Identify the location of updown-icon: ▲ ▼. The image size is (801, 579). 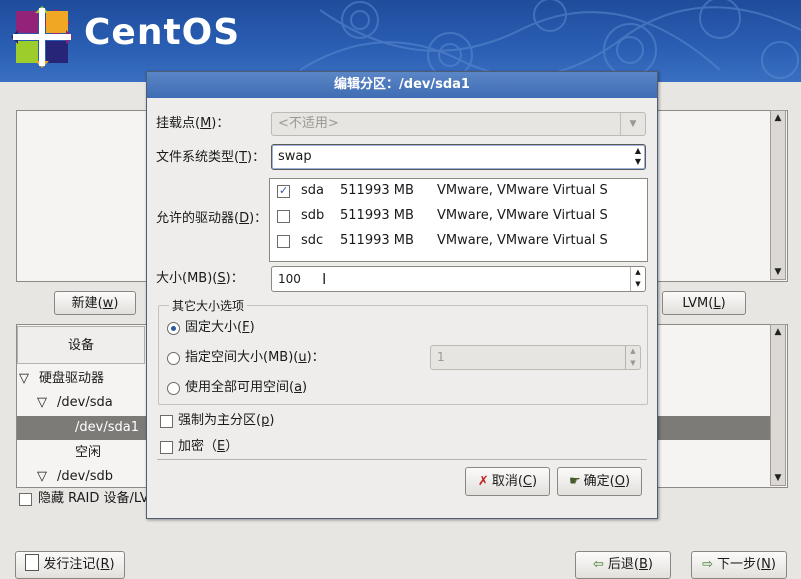
(638, 156).